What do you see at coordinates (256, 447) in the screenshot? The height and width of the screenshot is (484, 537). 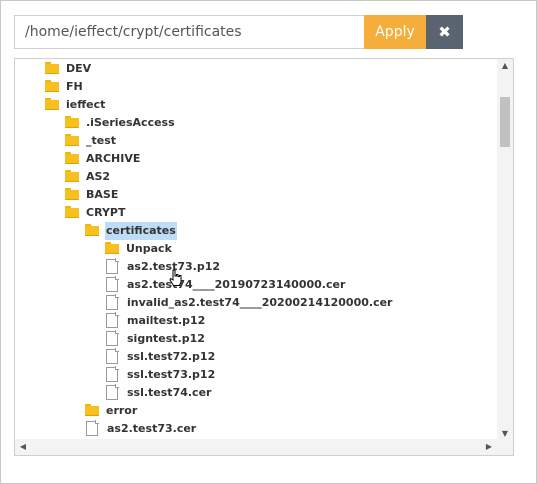 I see `horizontal-scrollbar: ◀ ▶` at bounding box center [256, 447].